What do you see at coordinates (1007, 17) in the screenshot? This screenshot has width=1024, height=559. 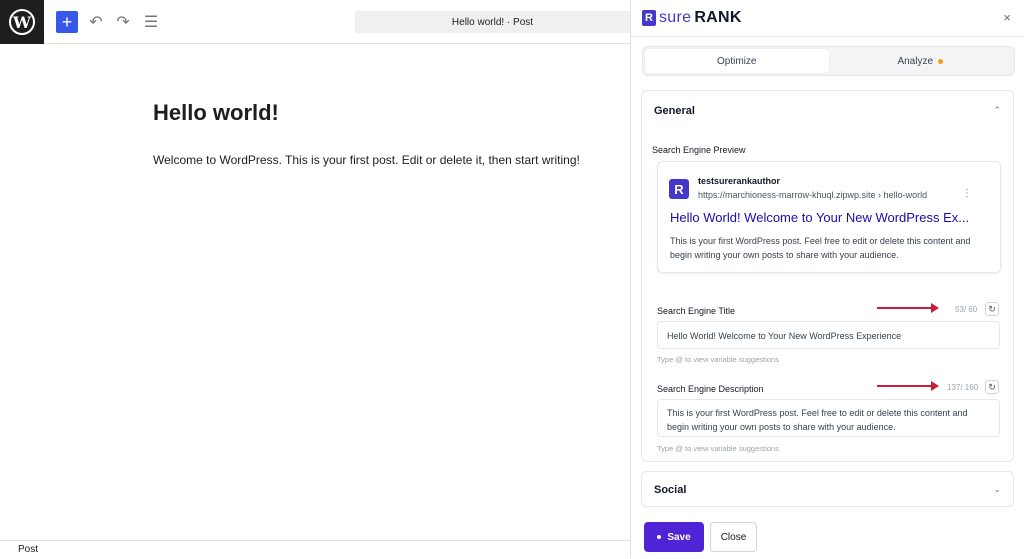 I see `close-icon: ×` at bounding box center [1007, 17].